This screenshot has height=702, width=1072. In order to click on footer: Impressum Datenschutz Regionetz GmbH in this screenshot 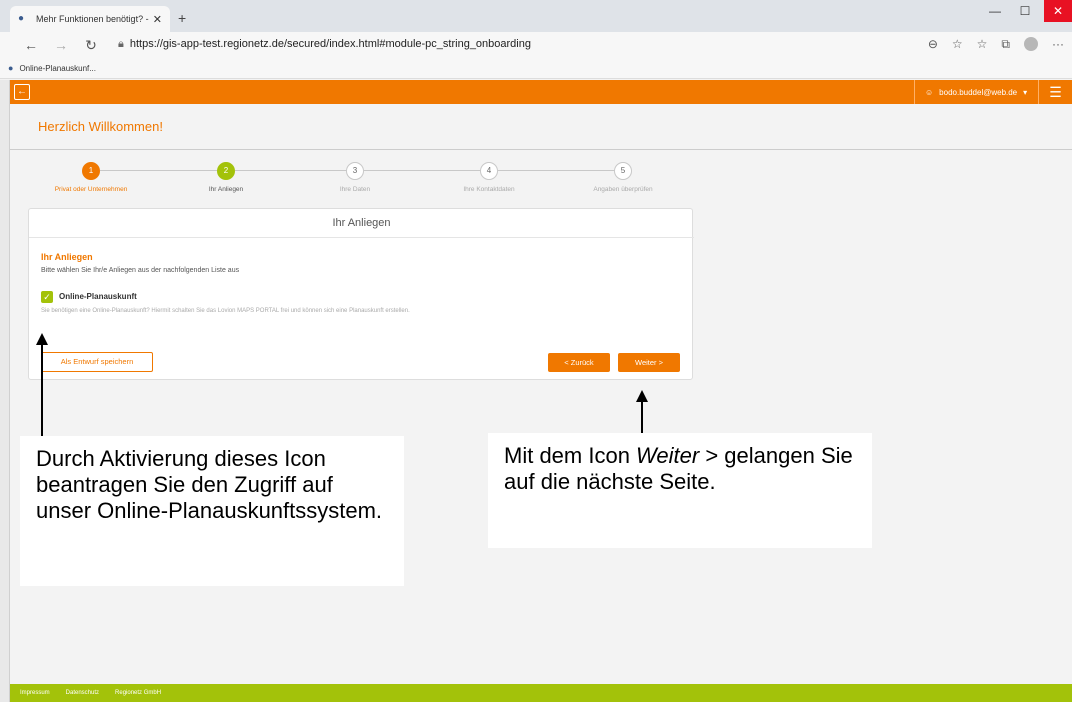, I will do `click(541, 693)`.